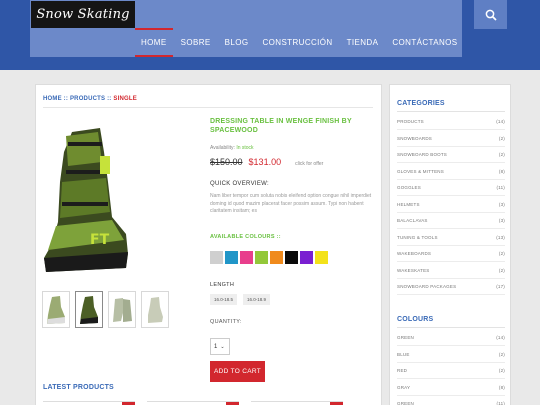 The image size is (540, 405). I want to click on category-item-count: (11), so click(500, 187).